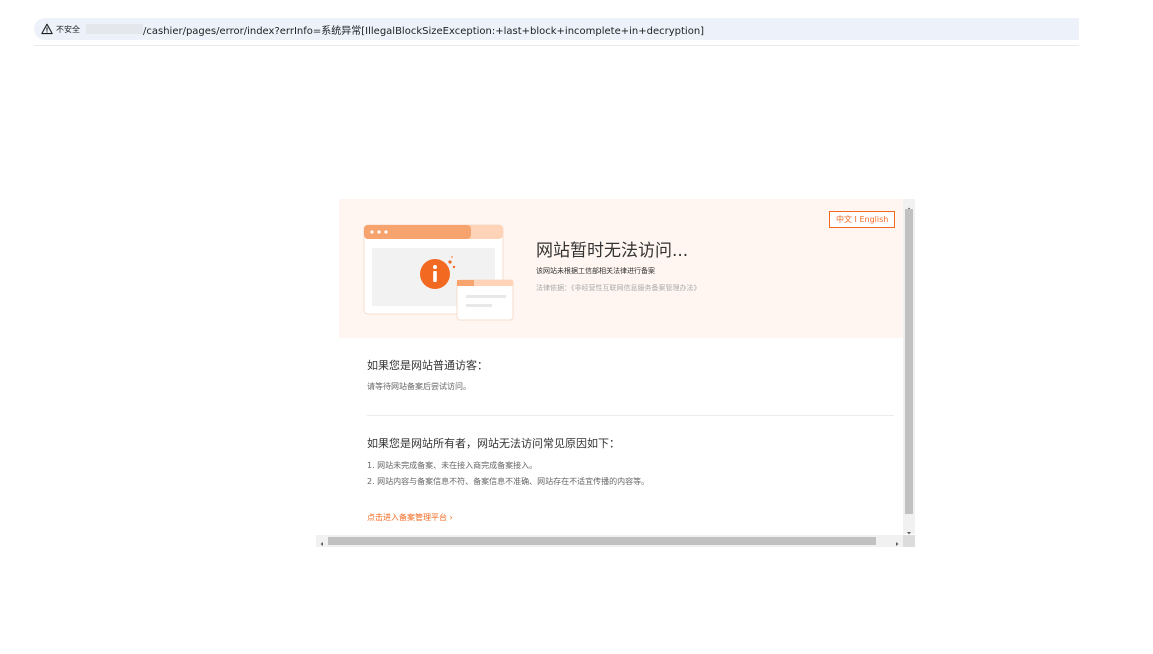  I want to click on security-label: 不安全, so click(68, 29).